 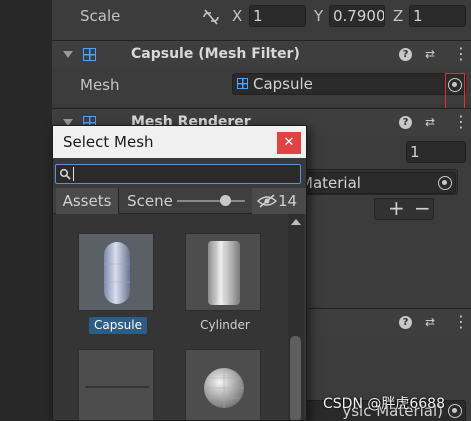 What do you see at coordinates (89, 54) in the screenshot?
I see `mesh-filter-icon` at bounding box center [89, 54].